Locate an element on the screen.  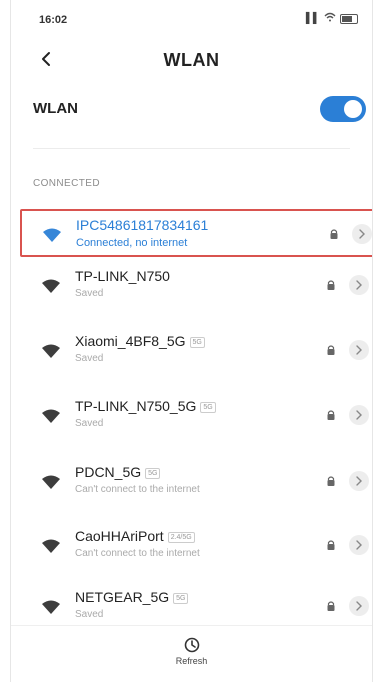
section-label-connected: CONNECTED is located at coordinates (66, 183).